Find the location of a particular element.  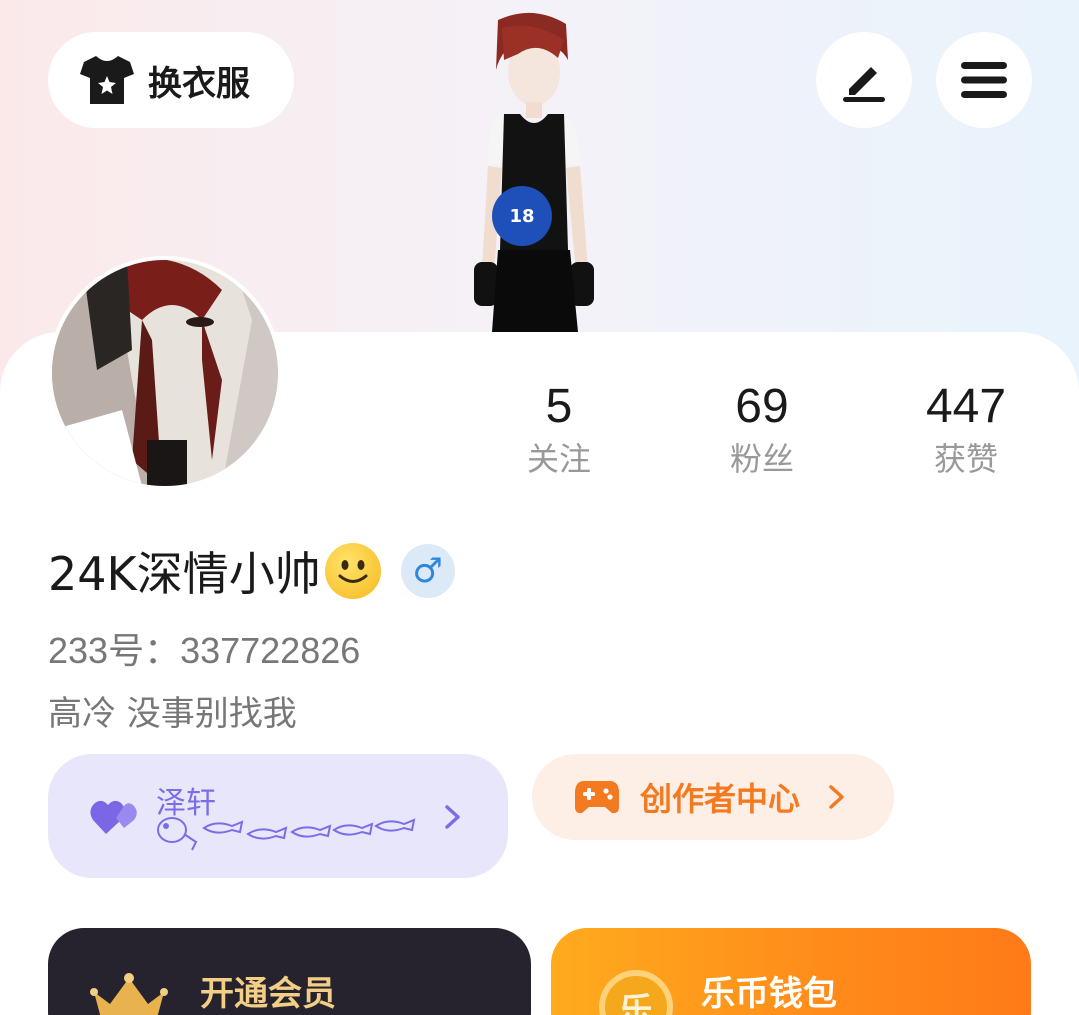

crown-icon is located at coordinates (129, 994).